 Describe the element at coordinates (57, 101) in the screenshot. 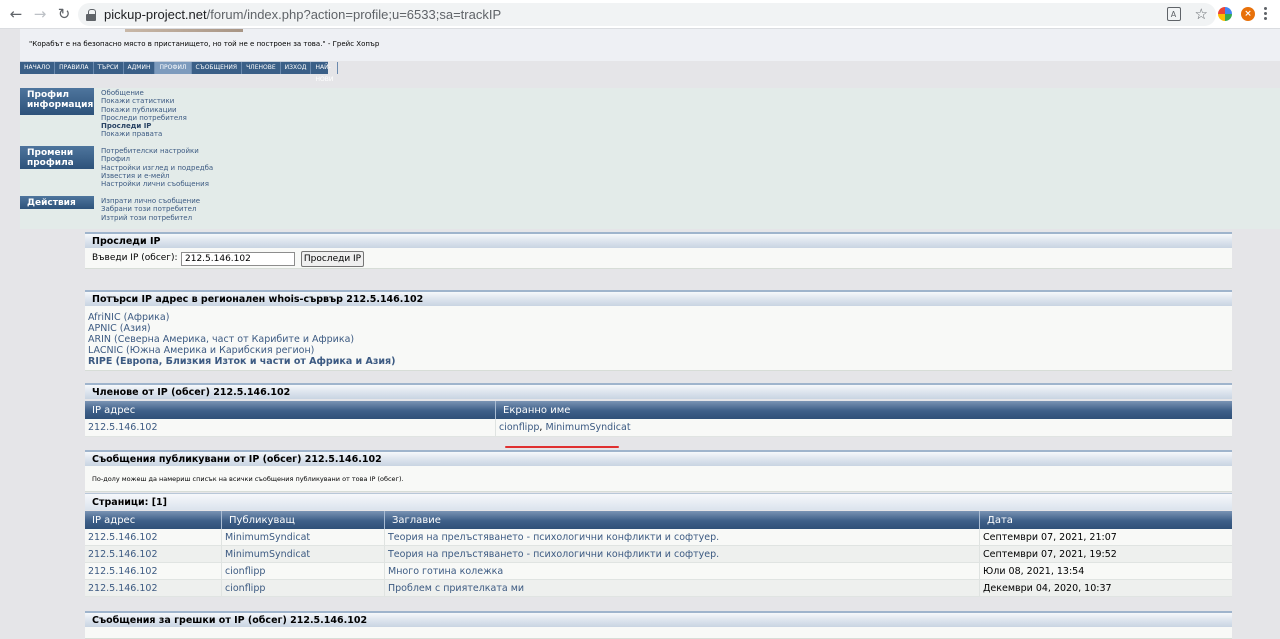

I see `profile-info-heading: Профил информация` at that location.